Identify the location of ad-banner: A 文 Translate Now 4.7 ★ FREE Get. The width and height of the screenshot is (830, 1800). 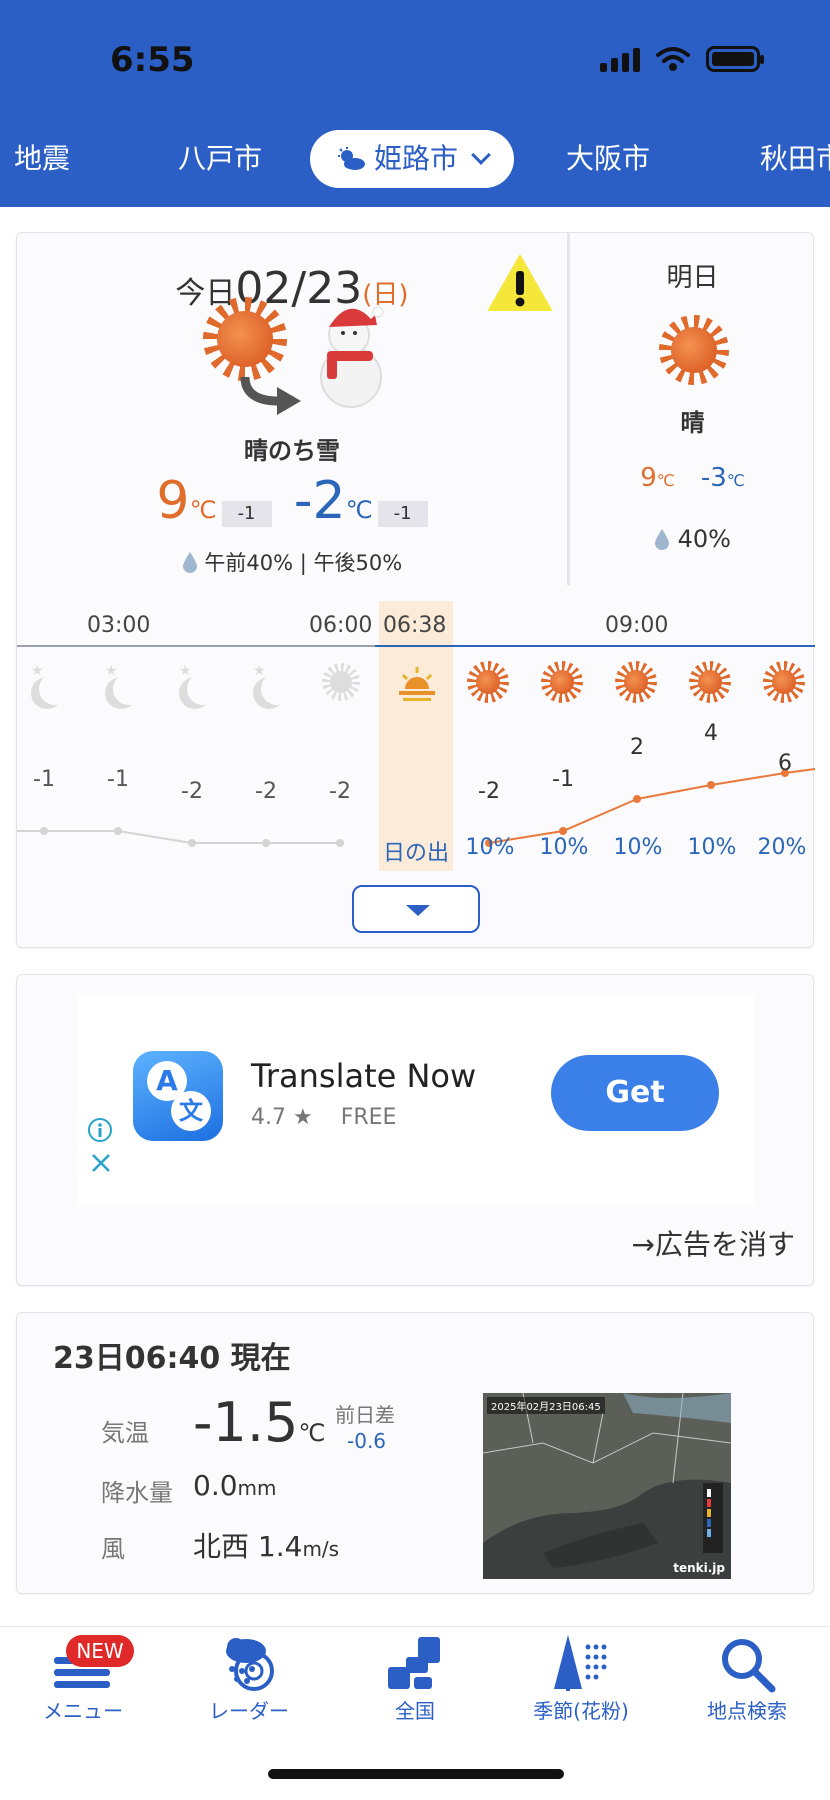
(416, 1100).